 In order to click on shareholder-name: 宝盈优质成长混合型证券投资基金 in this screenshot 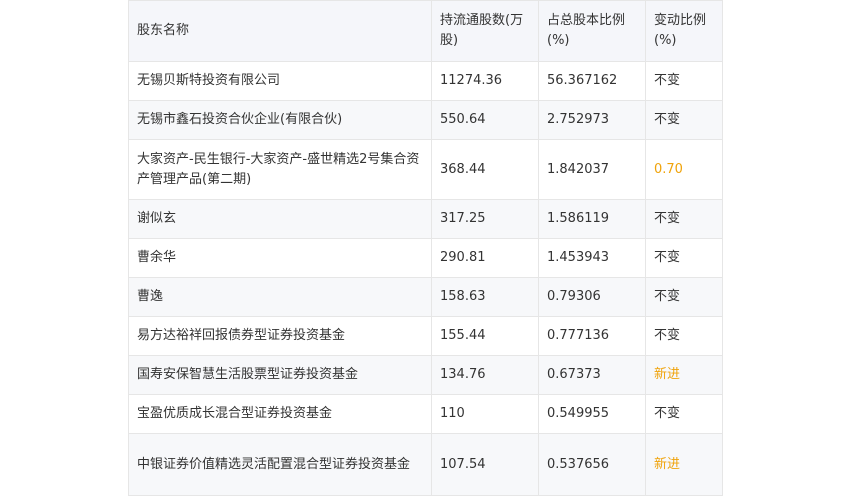, I will do `click(280, 414)`.